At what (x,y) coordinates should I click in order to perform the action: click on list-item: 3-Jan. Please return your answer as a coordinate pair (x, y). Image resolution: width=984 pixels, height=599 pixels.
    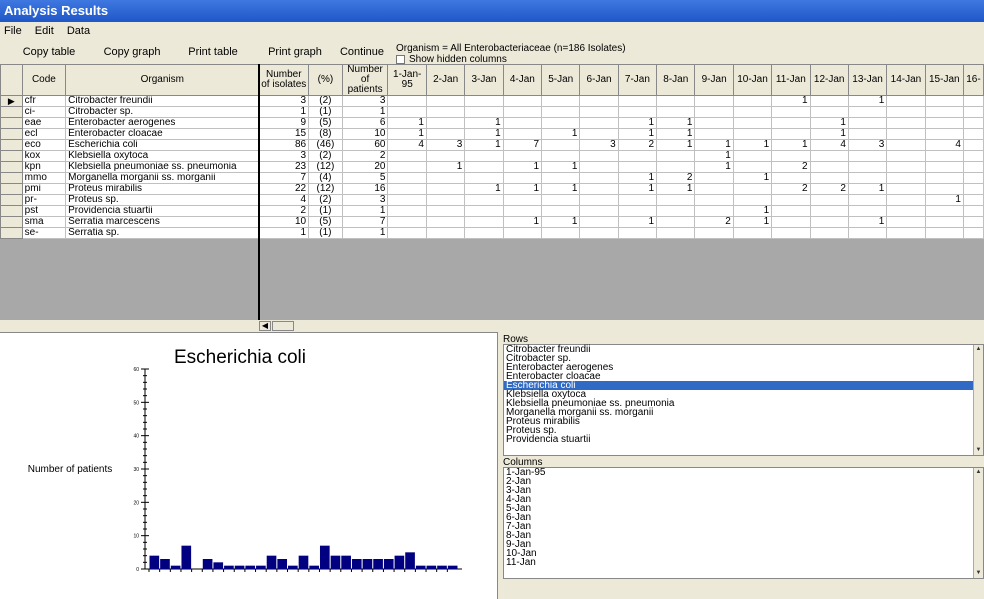
    Looking at the image, I should click on (743, 491).